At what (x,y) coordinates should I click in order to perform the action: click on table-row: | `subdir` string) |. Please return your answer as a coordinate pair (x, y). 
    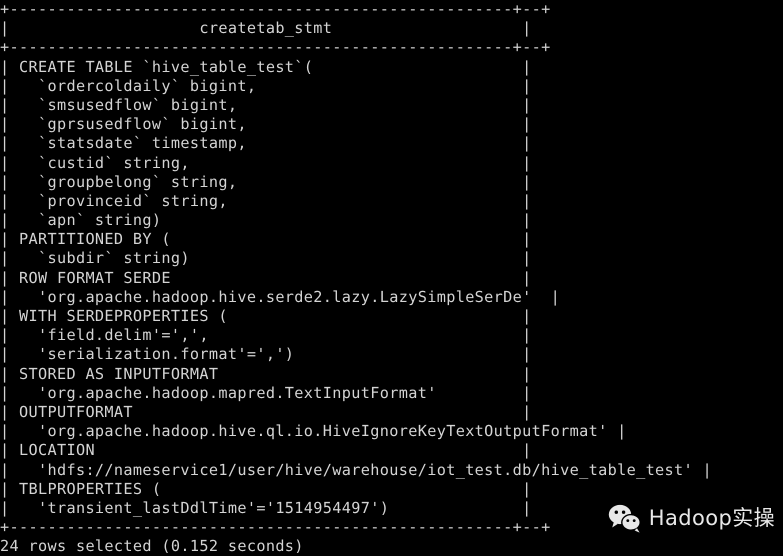
    Looking at the image, I should click on (266, 258).